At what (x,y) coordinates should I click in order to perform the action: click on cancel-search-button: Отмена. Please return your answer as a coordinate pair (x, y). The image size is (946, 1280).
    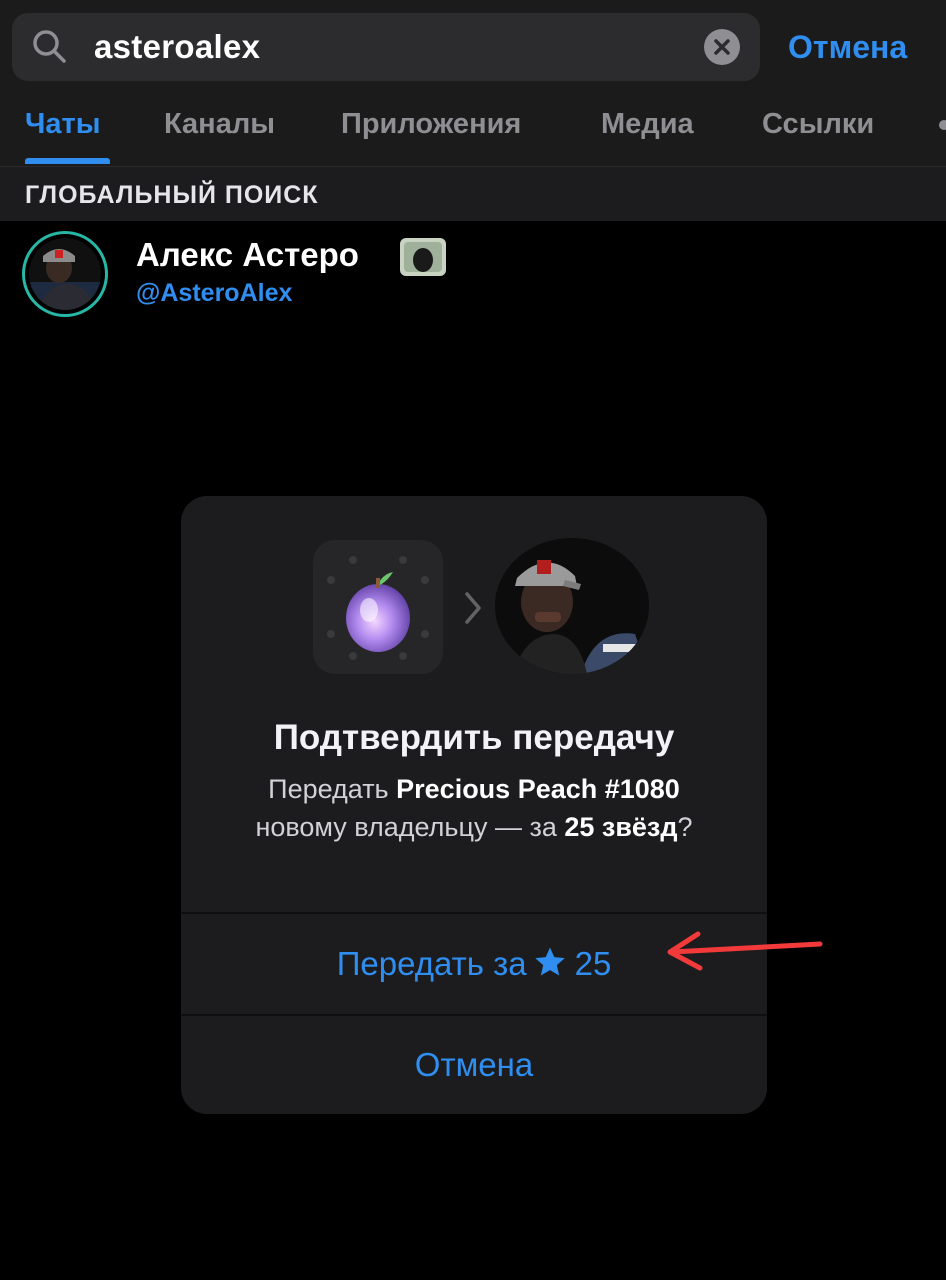
    Looking at the image, I should click on (847, 47).